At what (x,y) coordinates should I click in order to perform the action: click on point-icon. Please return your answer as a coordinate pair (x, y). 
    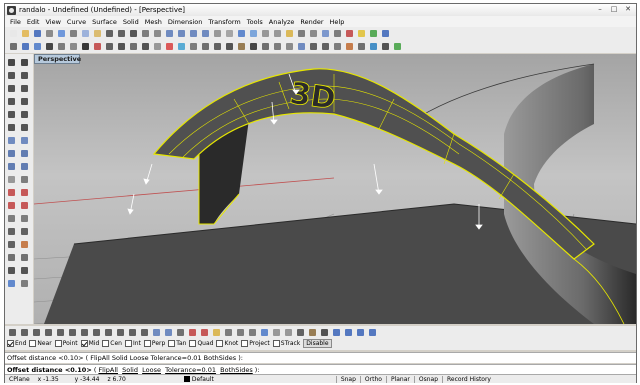
    Looking at the image, I should click on (24, 62).